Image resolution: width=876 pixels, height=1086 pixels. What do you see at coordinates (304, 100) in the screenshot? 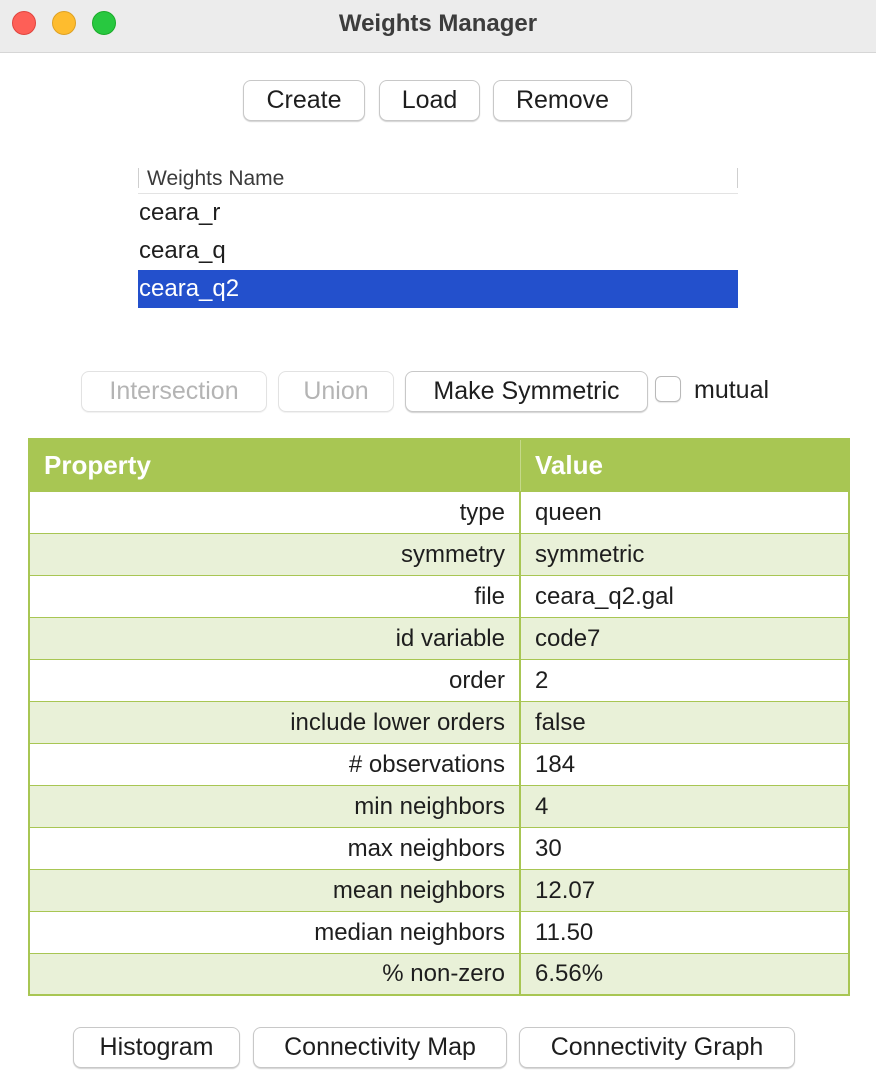
I see `create-button: Create` at bounding box center [304, 100].